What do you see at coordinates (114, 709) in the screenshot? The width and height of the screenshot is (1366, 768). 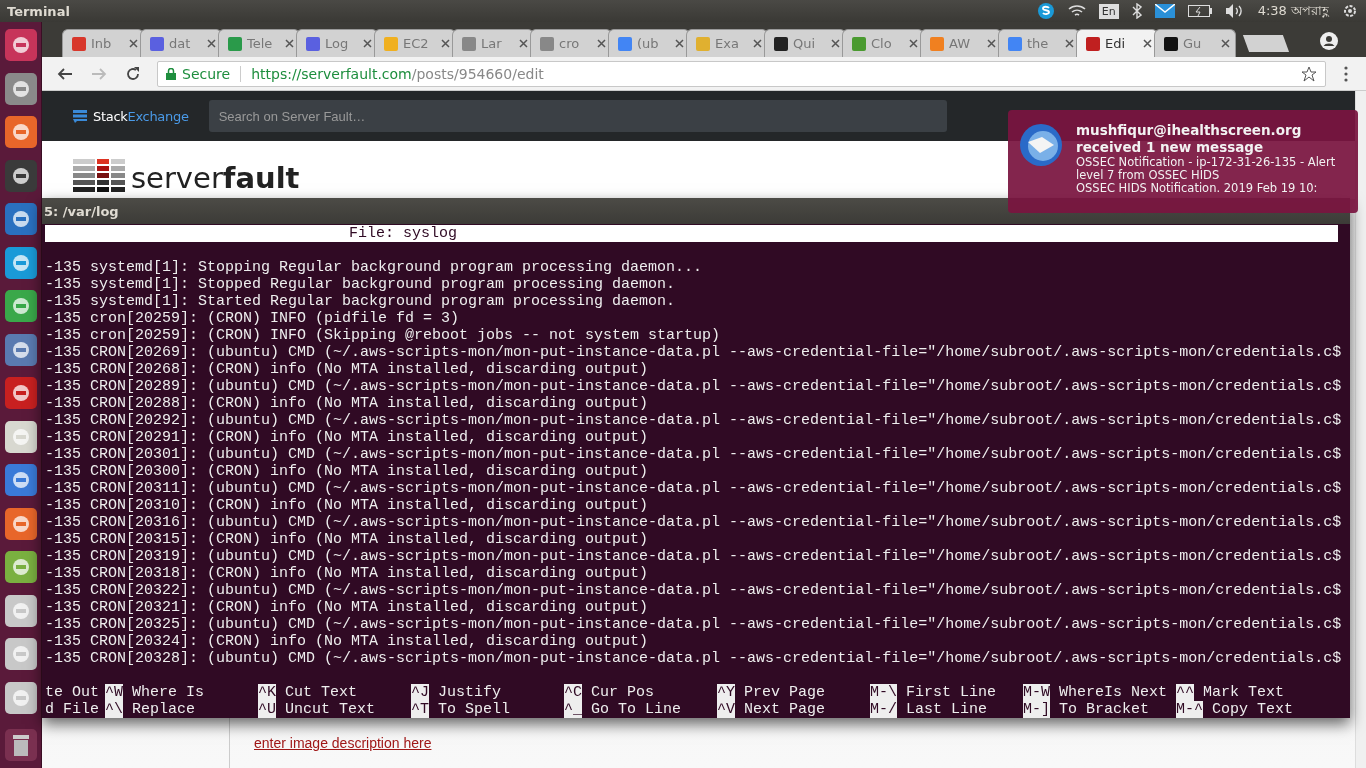 I see `shortcut-key: ^\` at bounding box center [114, 709].